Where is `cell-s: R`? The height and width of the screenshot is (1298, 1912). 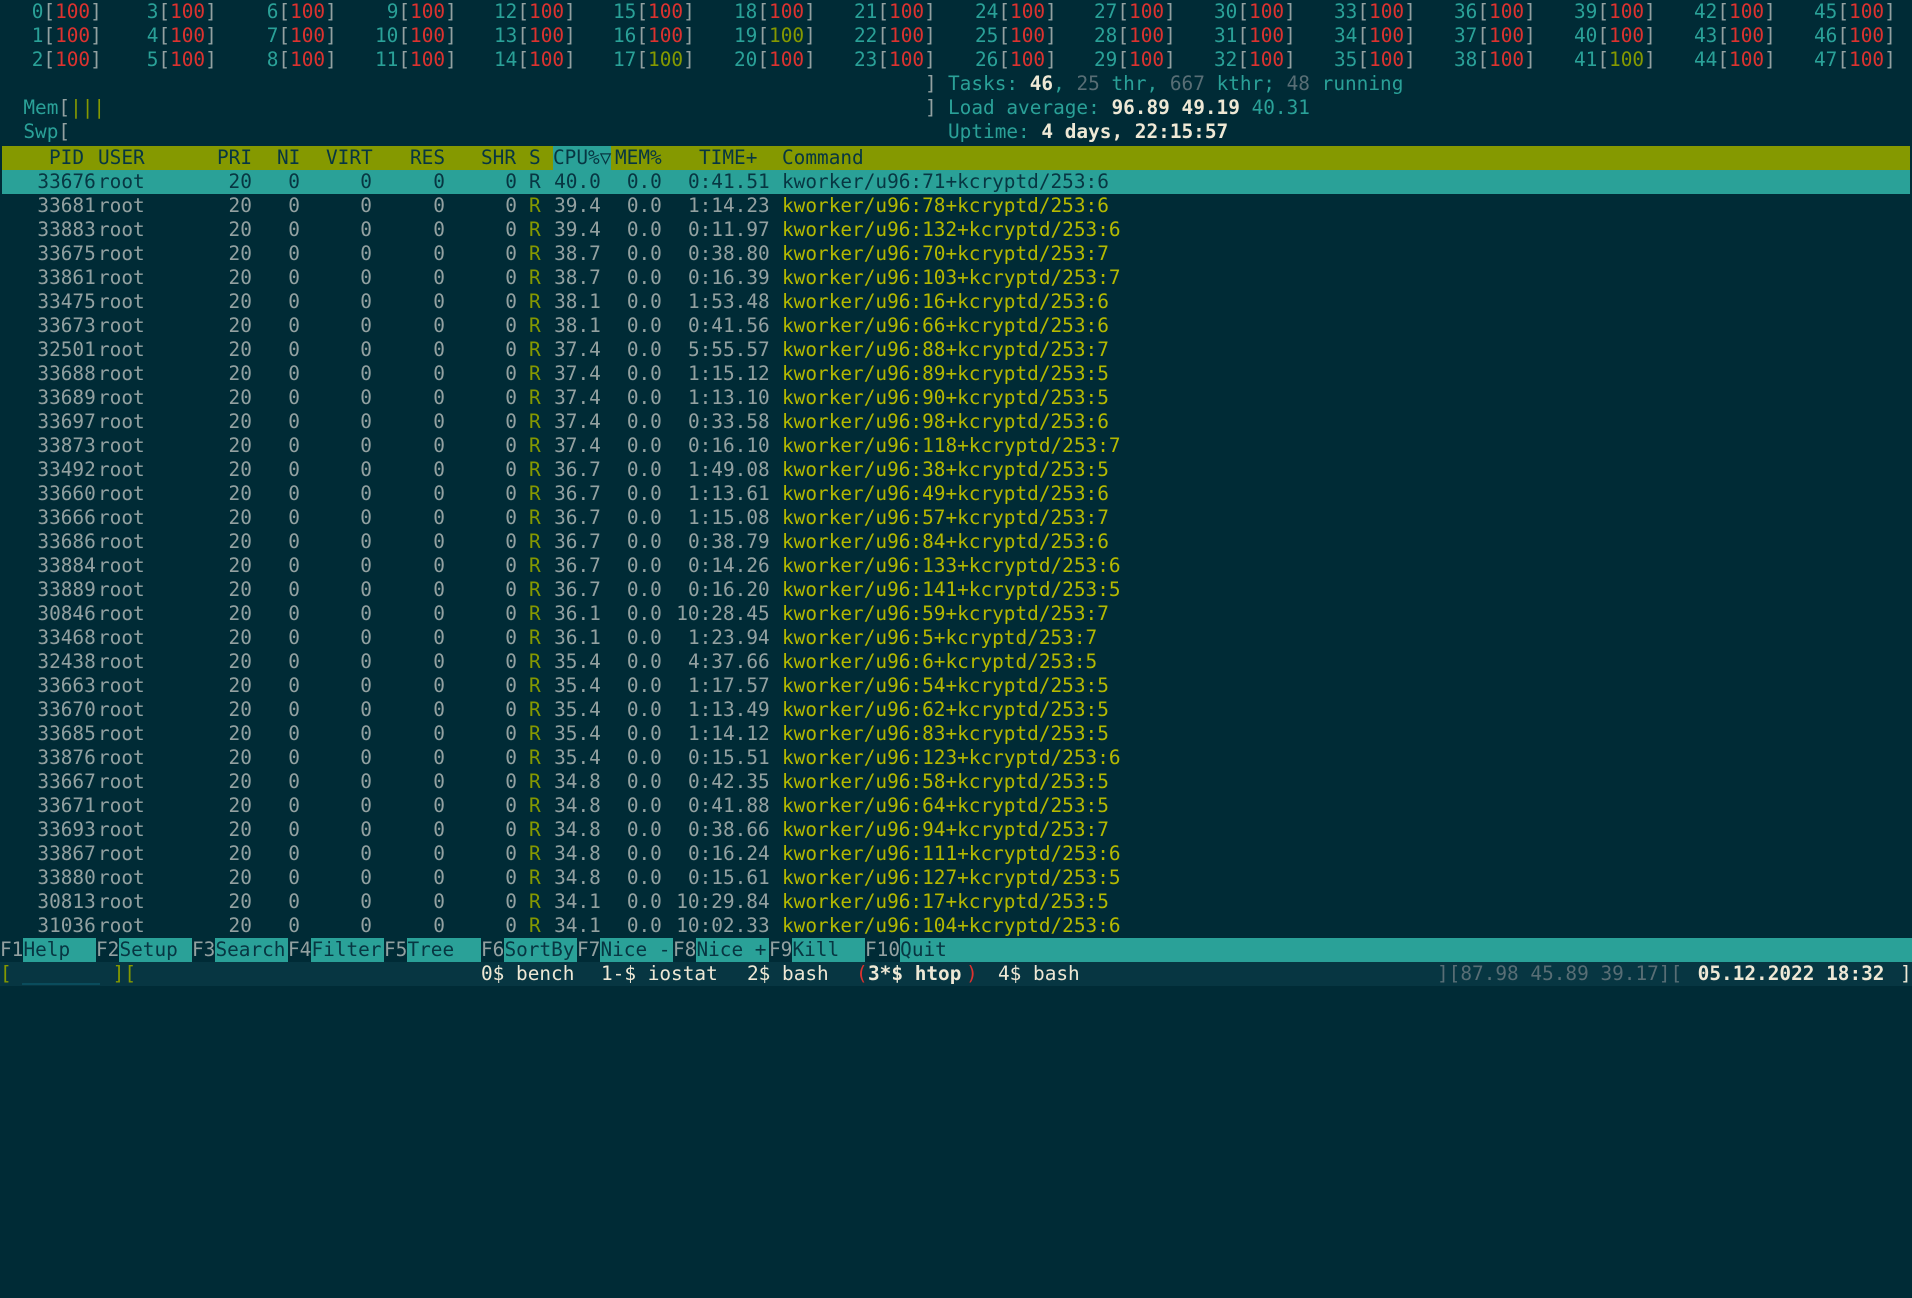 cell-s: R is located at coordinates (535, 805).